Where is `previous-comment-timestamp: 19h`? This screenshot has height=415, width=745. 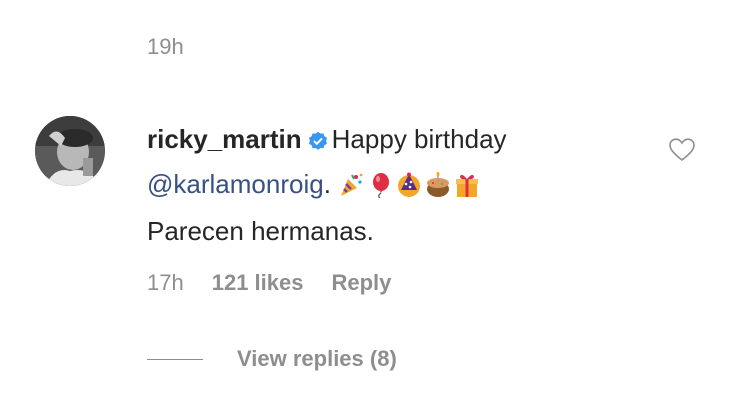
previous-comment-timestamp: 19h is located at coordinates (165, 46).